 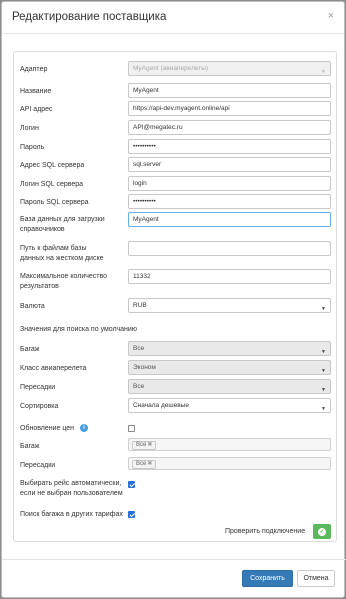 What do you see at coordinates (229, 248) in the screenshot?
I see `files-path-input` at bounding box center [229, 248].